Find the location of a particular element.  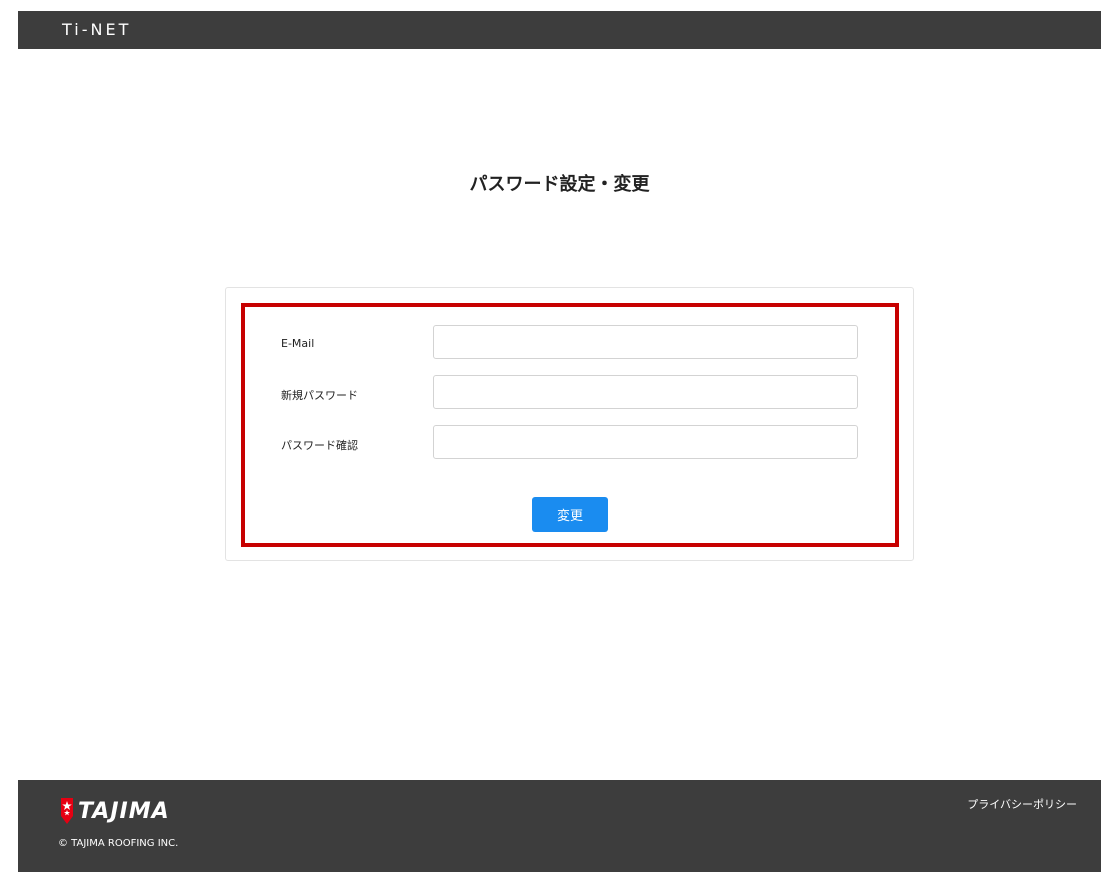

confirm-password-label: パスワード確認 is located at coordinates (319, 445).